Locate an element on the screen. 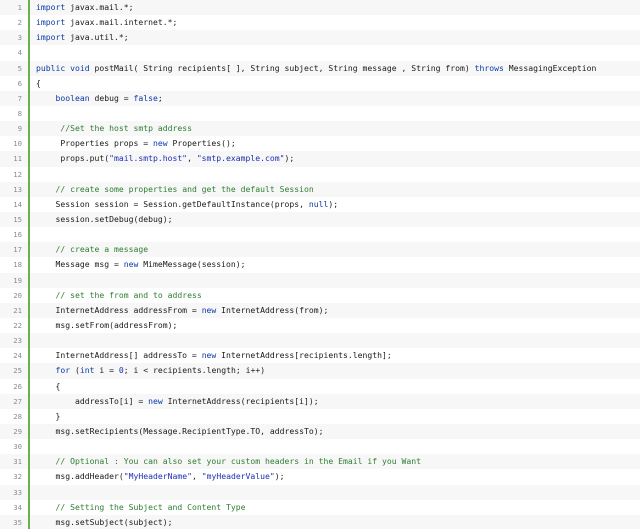 This screenshot has height=529, width=640. line-content: Properties props = new Properties(); is located at coordinates (132, 143).